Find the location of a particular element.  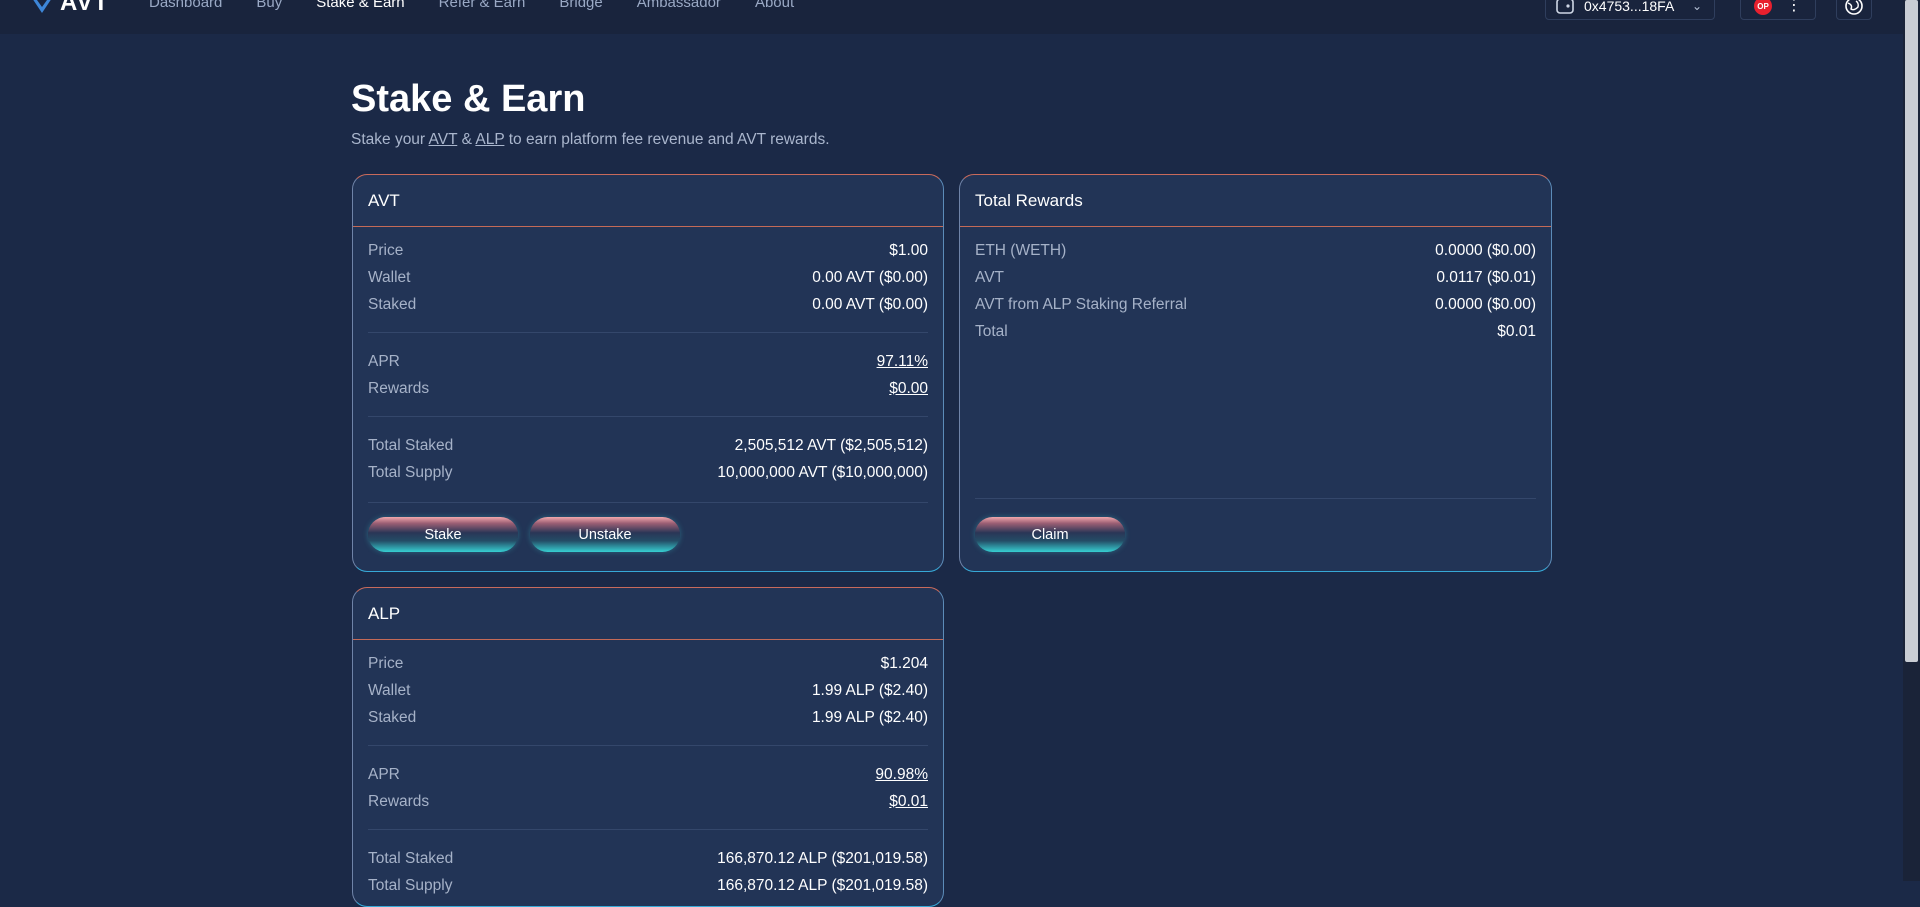

avt-actions: Stake Unstake is located at coordinates (524, 534).